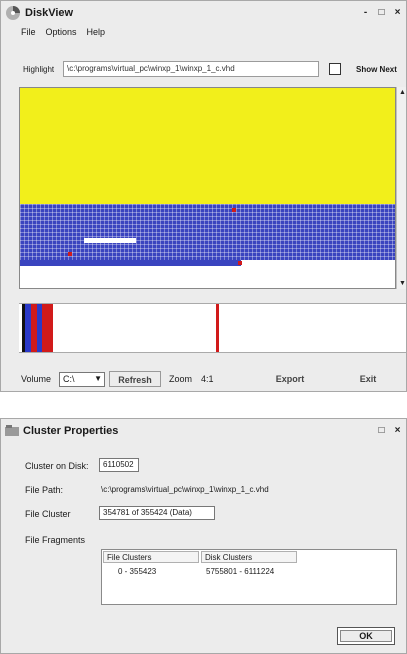 The height and width of the screenshot is (654, 407). What do you see at coordinates (366, 636) in the screenshot?
I see `ok-button: OK` at bounding box center [366, 636].